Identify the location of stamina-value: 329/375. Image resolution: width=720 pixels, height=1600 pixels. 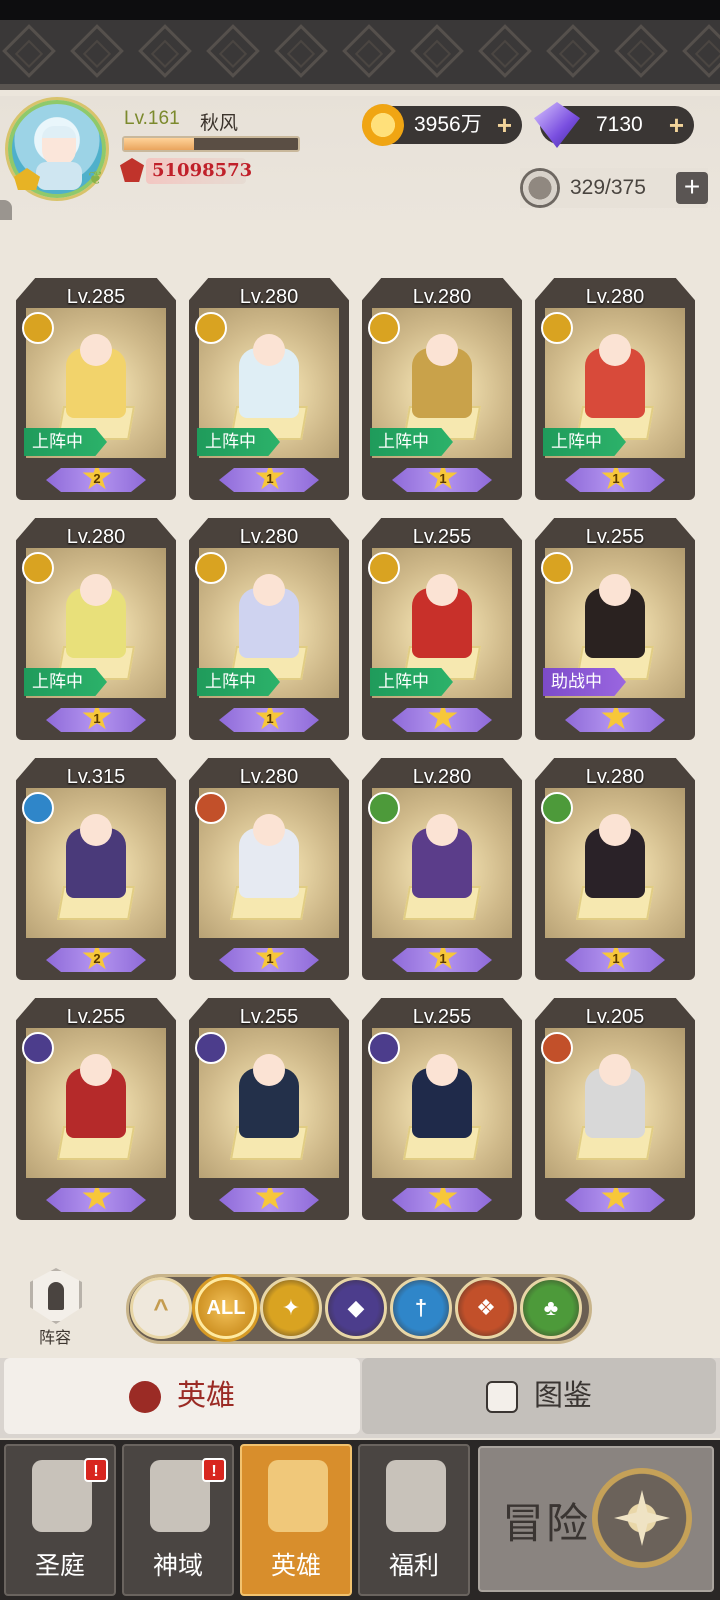
(608, 187).